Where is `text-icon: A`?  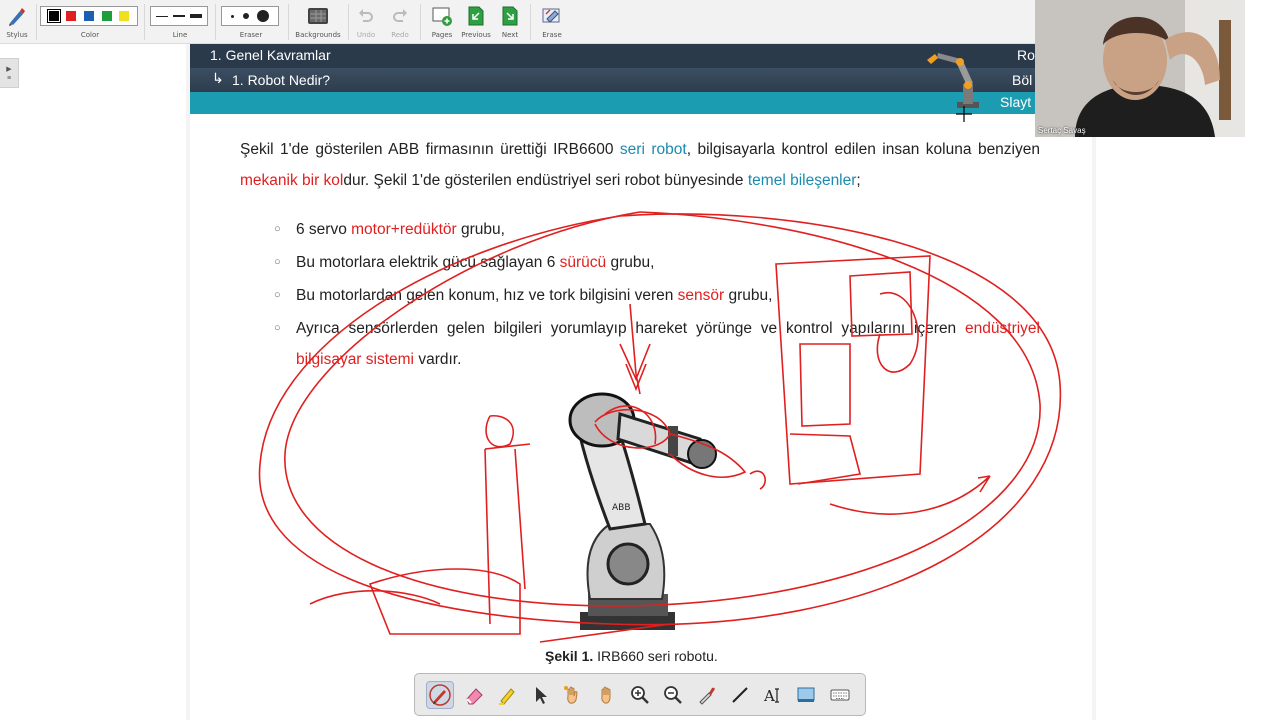
text-icon: A is located at coordinates (771, 696).